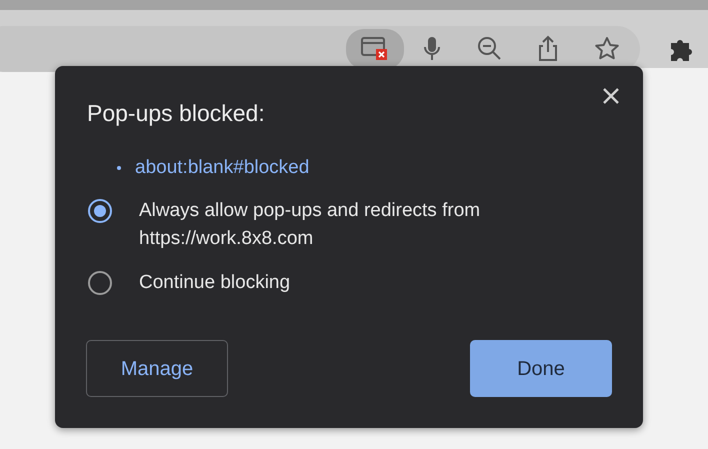 This screenshot has width=708, height=449. I want to click on option-label: Always allow pop-ups and redirects from https://work.8x8.com, so click(310, 224).